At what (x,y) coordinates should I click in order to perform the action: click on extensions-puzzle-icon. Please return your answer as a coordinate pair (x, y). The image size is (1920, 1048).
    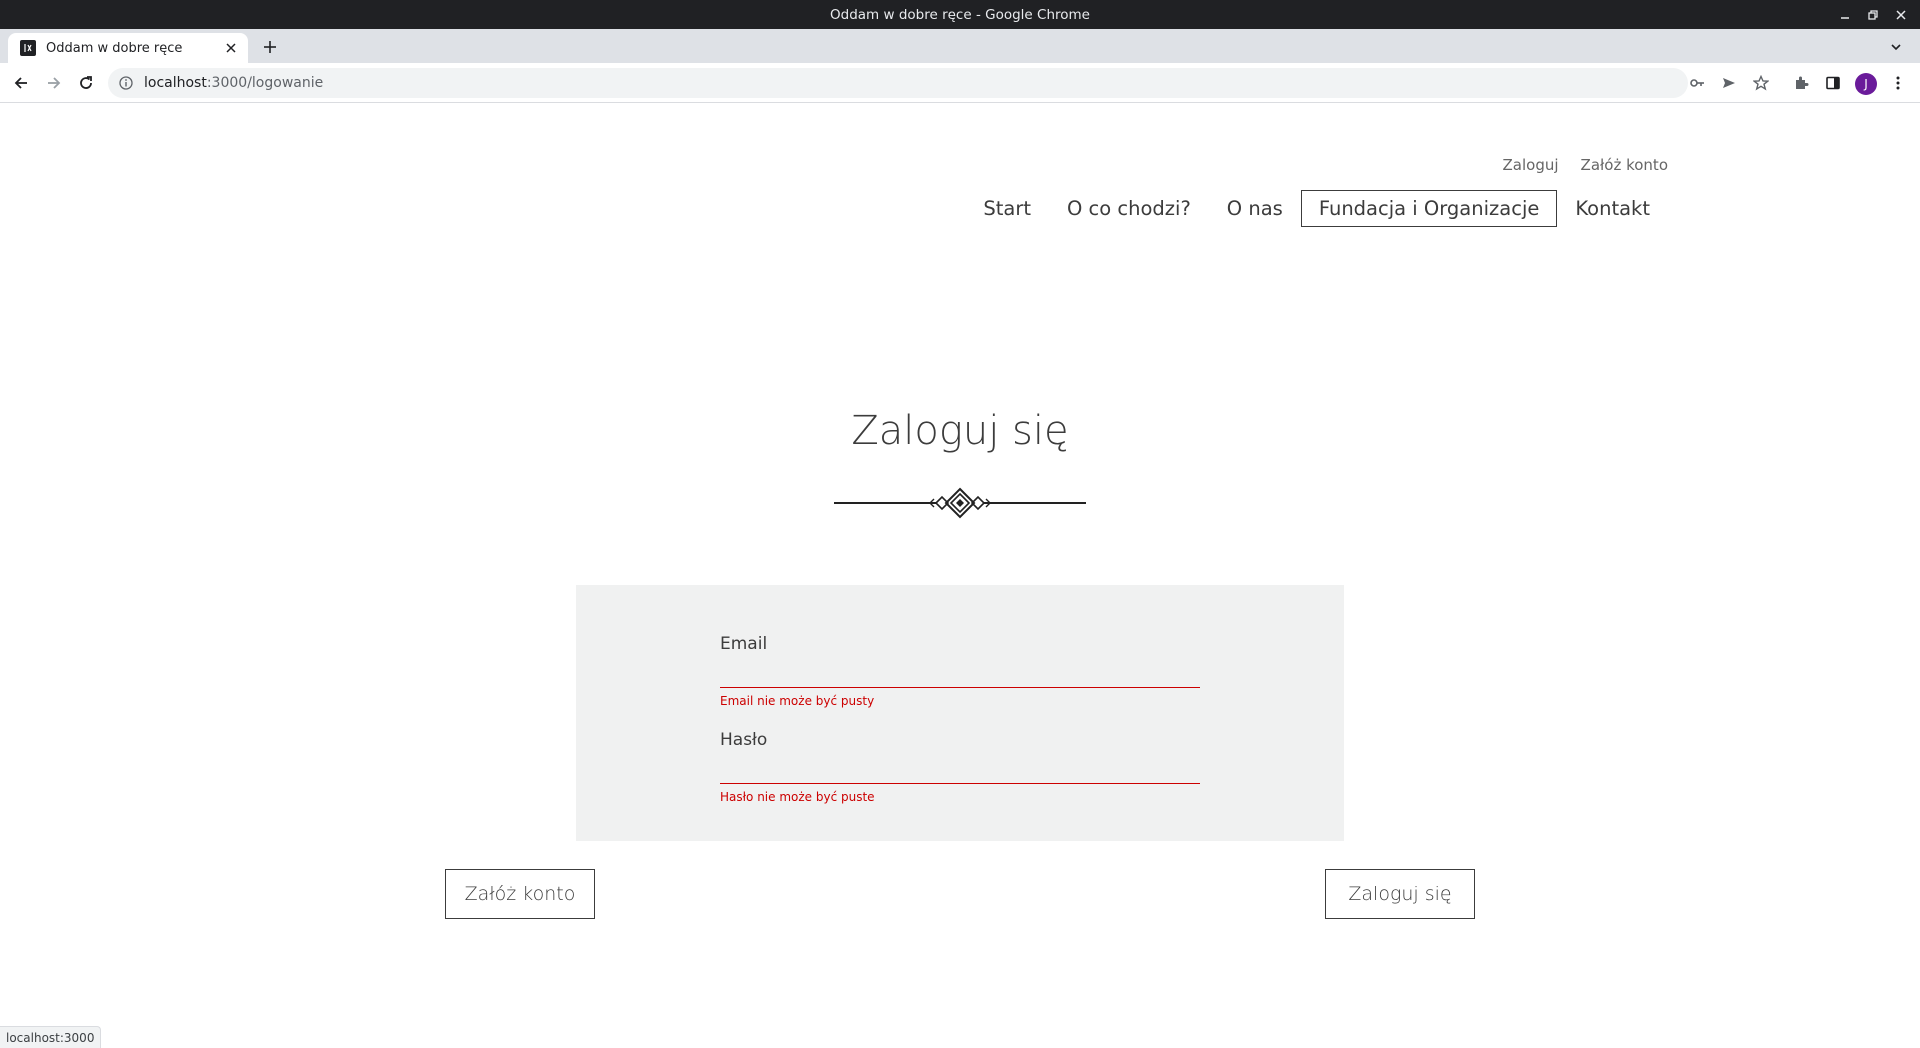
    Looking at the image, I should click on (1801, 83).